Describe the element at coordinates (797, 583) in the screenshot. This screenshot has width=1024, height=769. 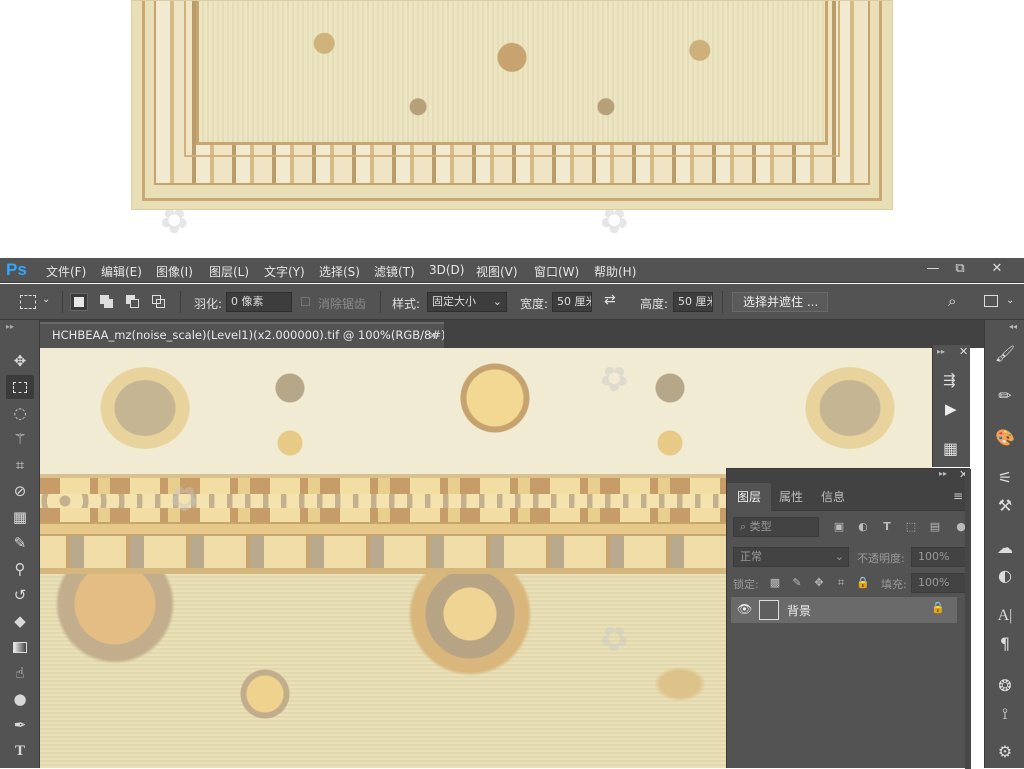
I see `lock-pixels-icon: ✎` at that location.